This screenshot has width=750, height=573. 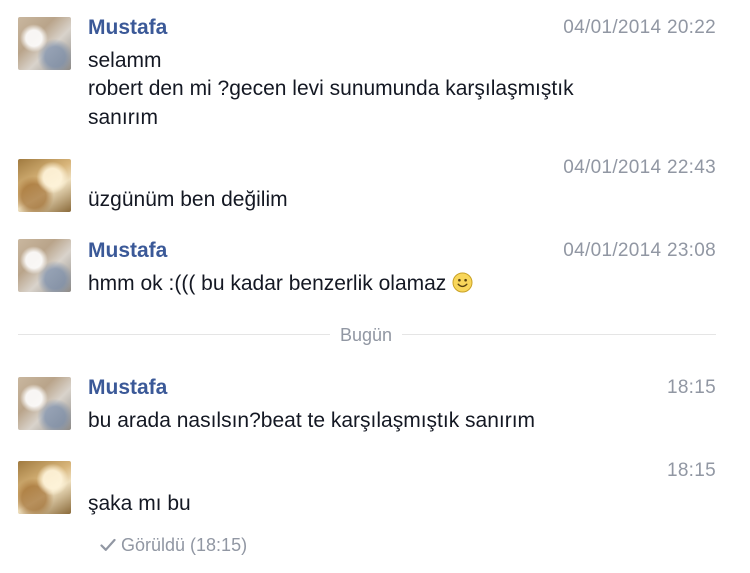 What do you see at coordinates (139, 503) in the screenshot?
I see `message-text: şaka mı bu` at bounding box center [139, 503].